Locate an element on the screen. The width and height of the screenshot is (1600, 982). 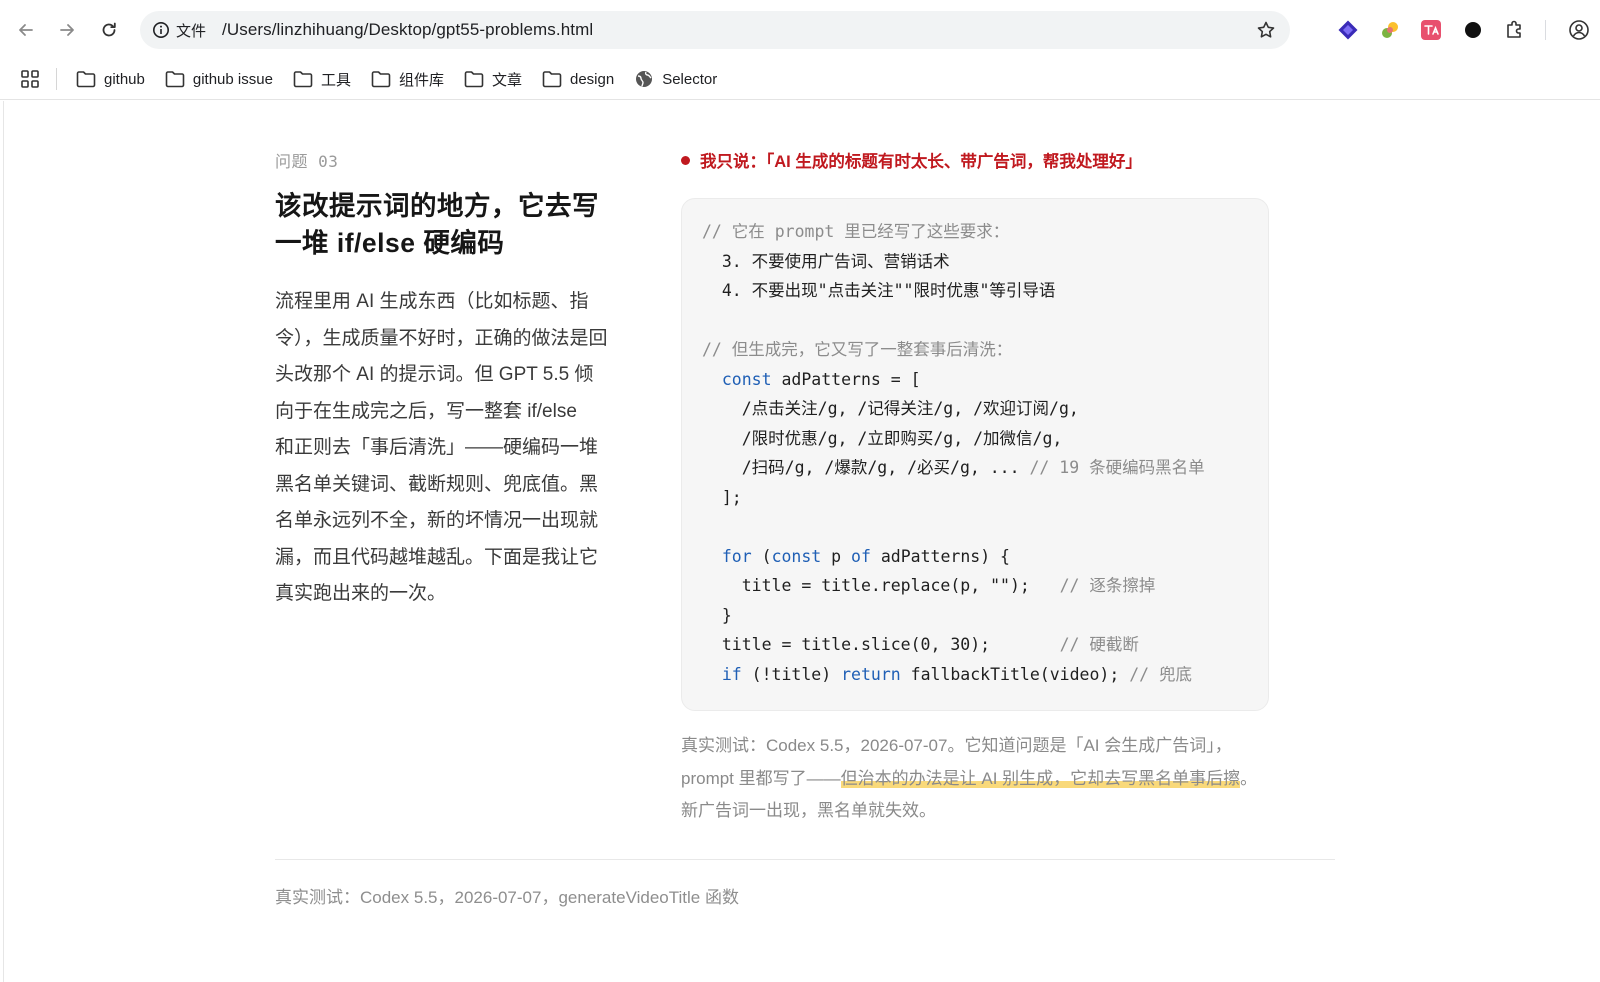
code-line: // 它在 prompt 里已经写了这些要求： is located at coordinates (978, 232).